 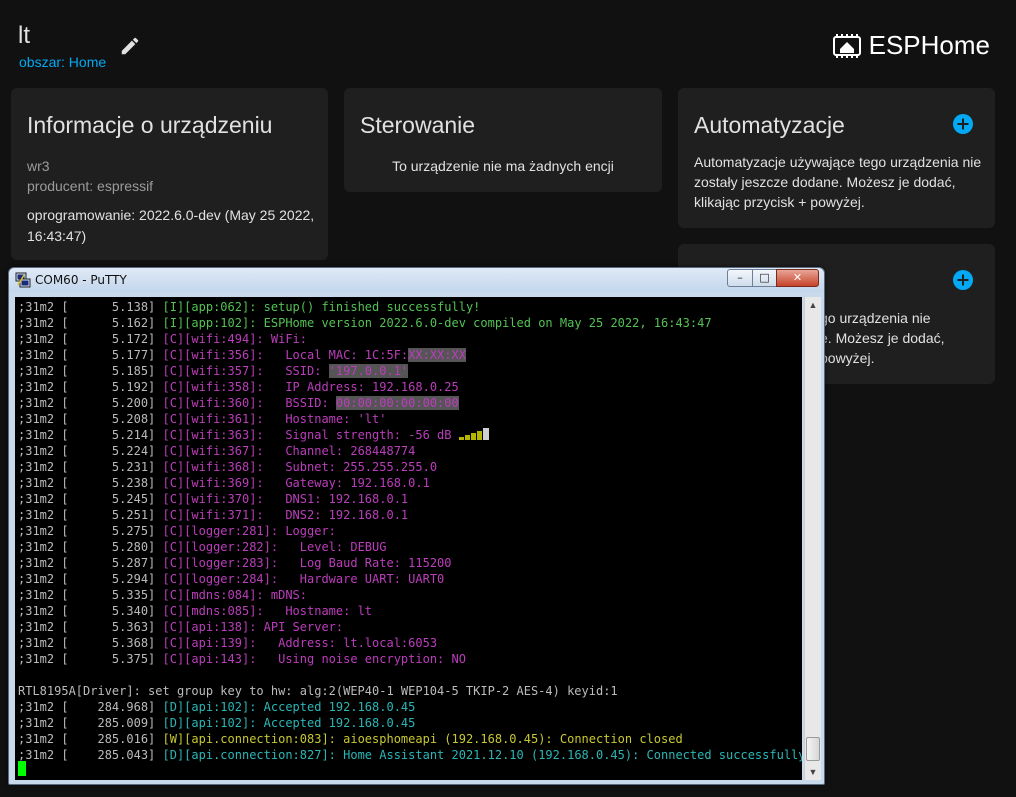 I want to click on log-message: Signal strength: -56 dB, so click(x=364, y=435).